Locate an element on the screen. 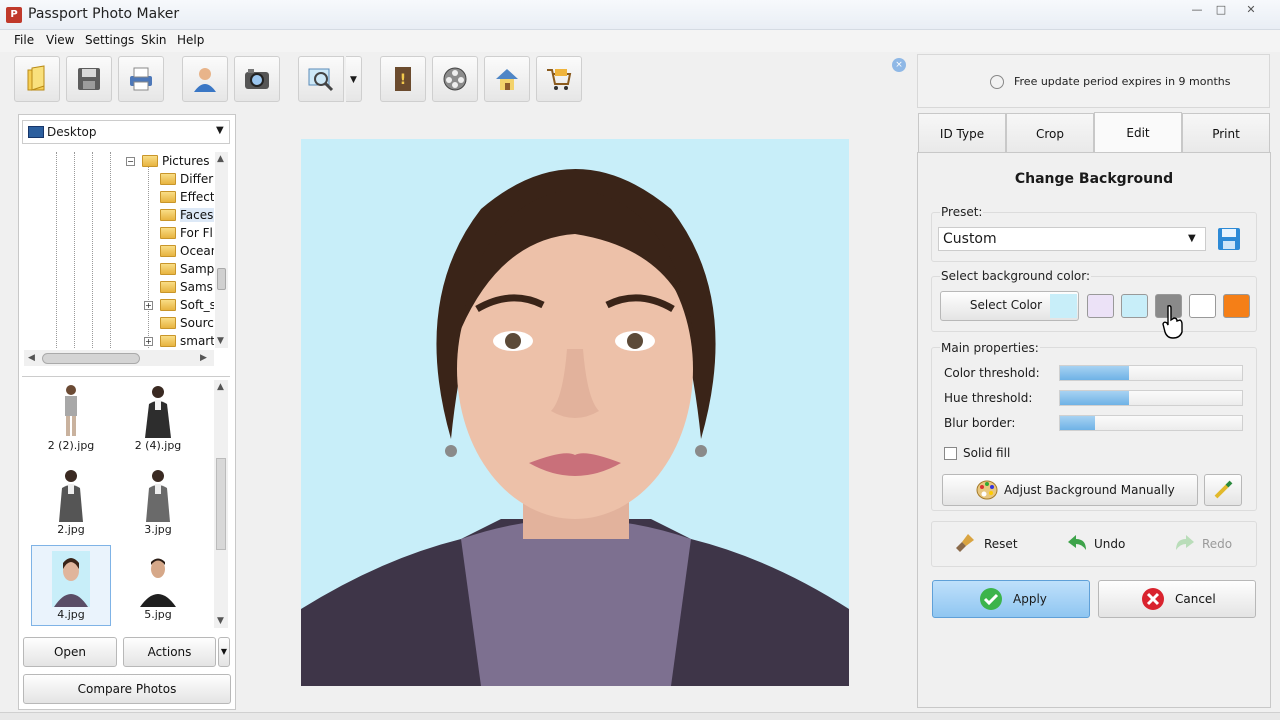 The image size is (1280, 720). tree-item: Ocean is located at coordinates (197, 251).